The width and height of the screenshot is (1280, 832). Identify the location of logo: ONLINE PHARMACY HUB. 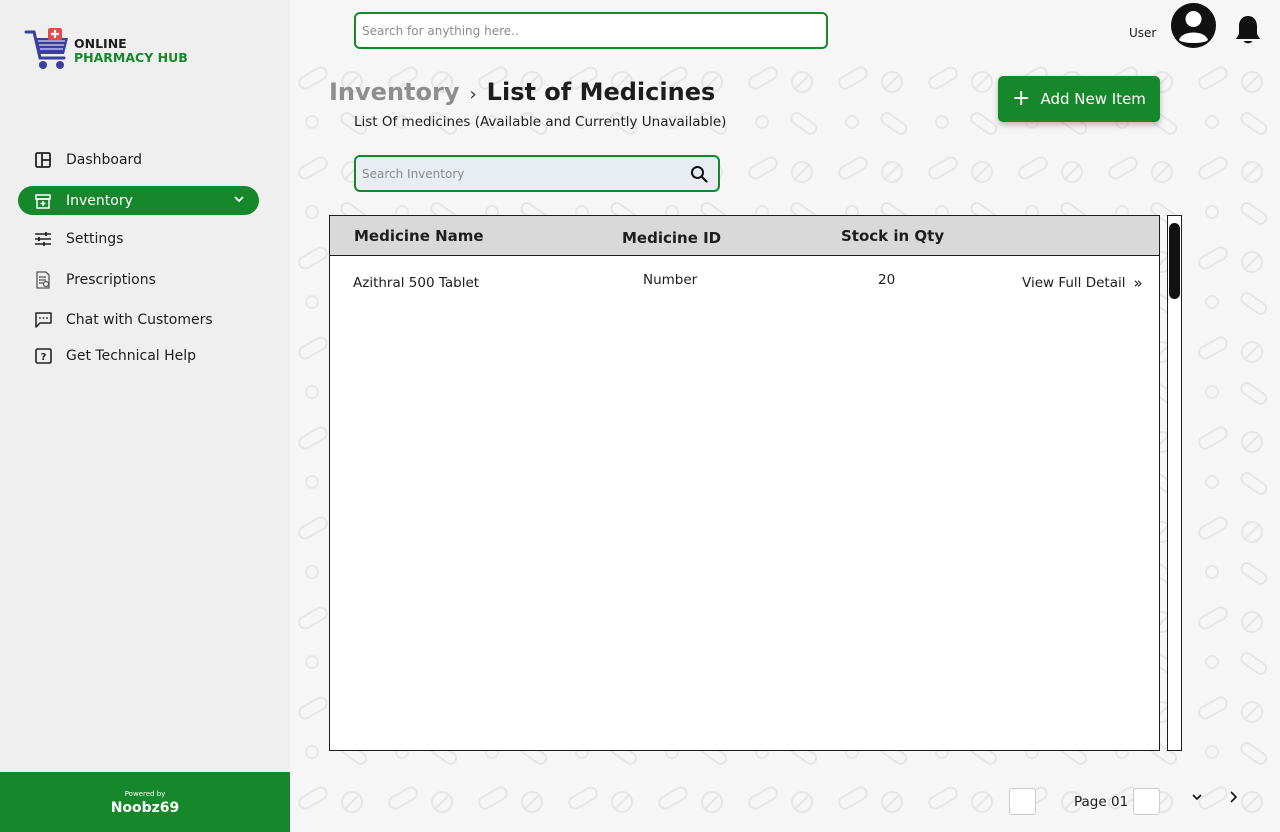
(106, 51).